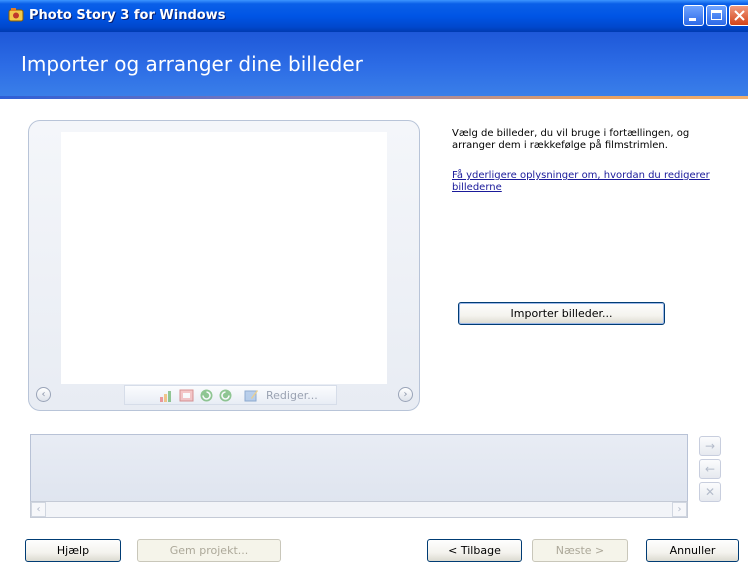  What do you see at coordinates (127, 15) in the screenshot?
I see `window-title: Photo Story 3 for Windows` at bounding box center [127, 15].